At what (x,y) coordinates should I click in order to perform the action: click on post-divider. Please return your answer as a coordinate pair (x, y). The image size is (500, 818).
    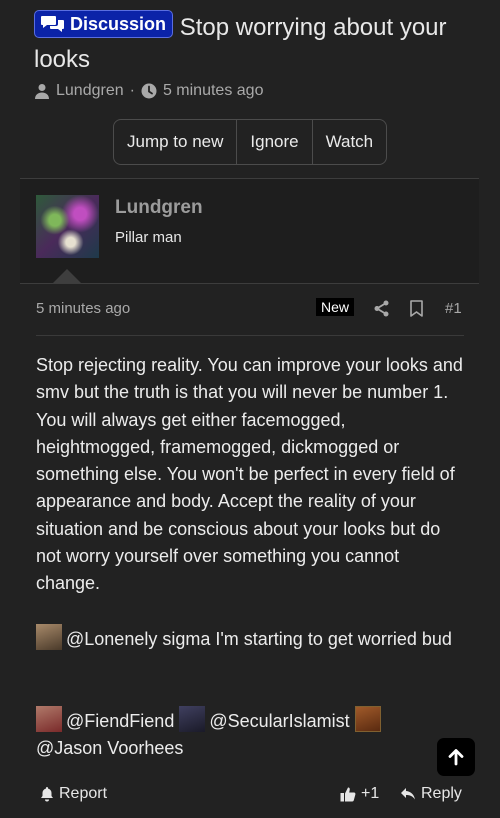
    Looking at the image, I should click on (250, 335).